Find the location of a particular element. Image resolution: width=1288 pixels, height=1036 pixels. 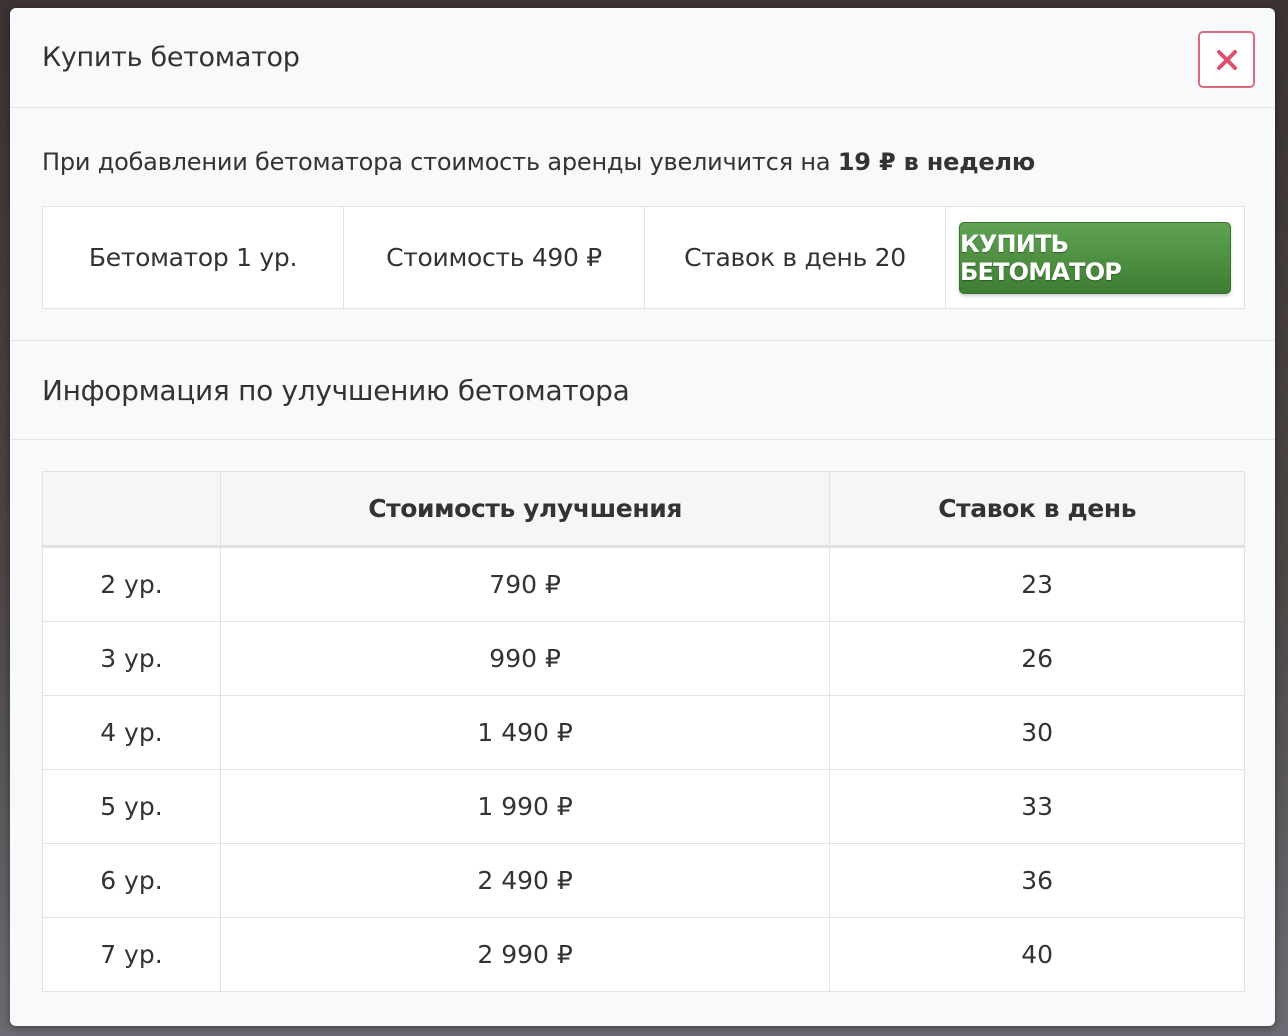

row-bets-per-day: 33 is located at coordinates (1037, 806).